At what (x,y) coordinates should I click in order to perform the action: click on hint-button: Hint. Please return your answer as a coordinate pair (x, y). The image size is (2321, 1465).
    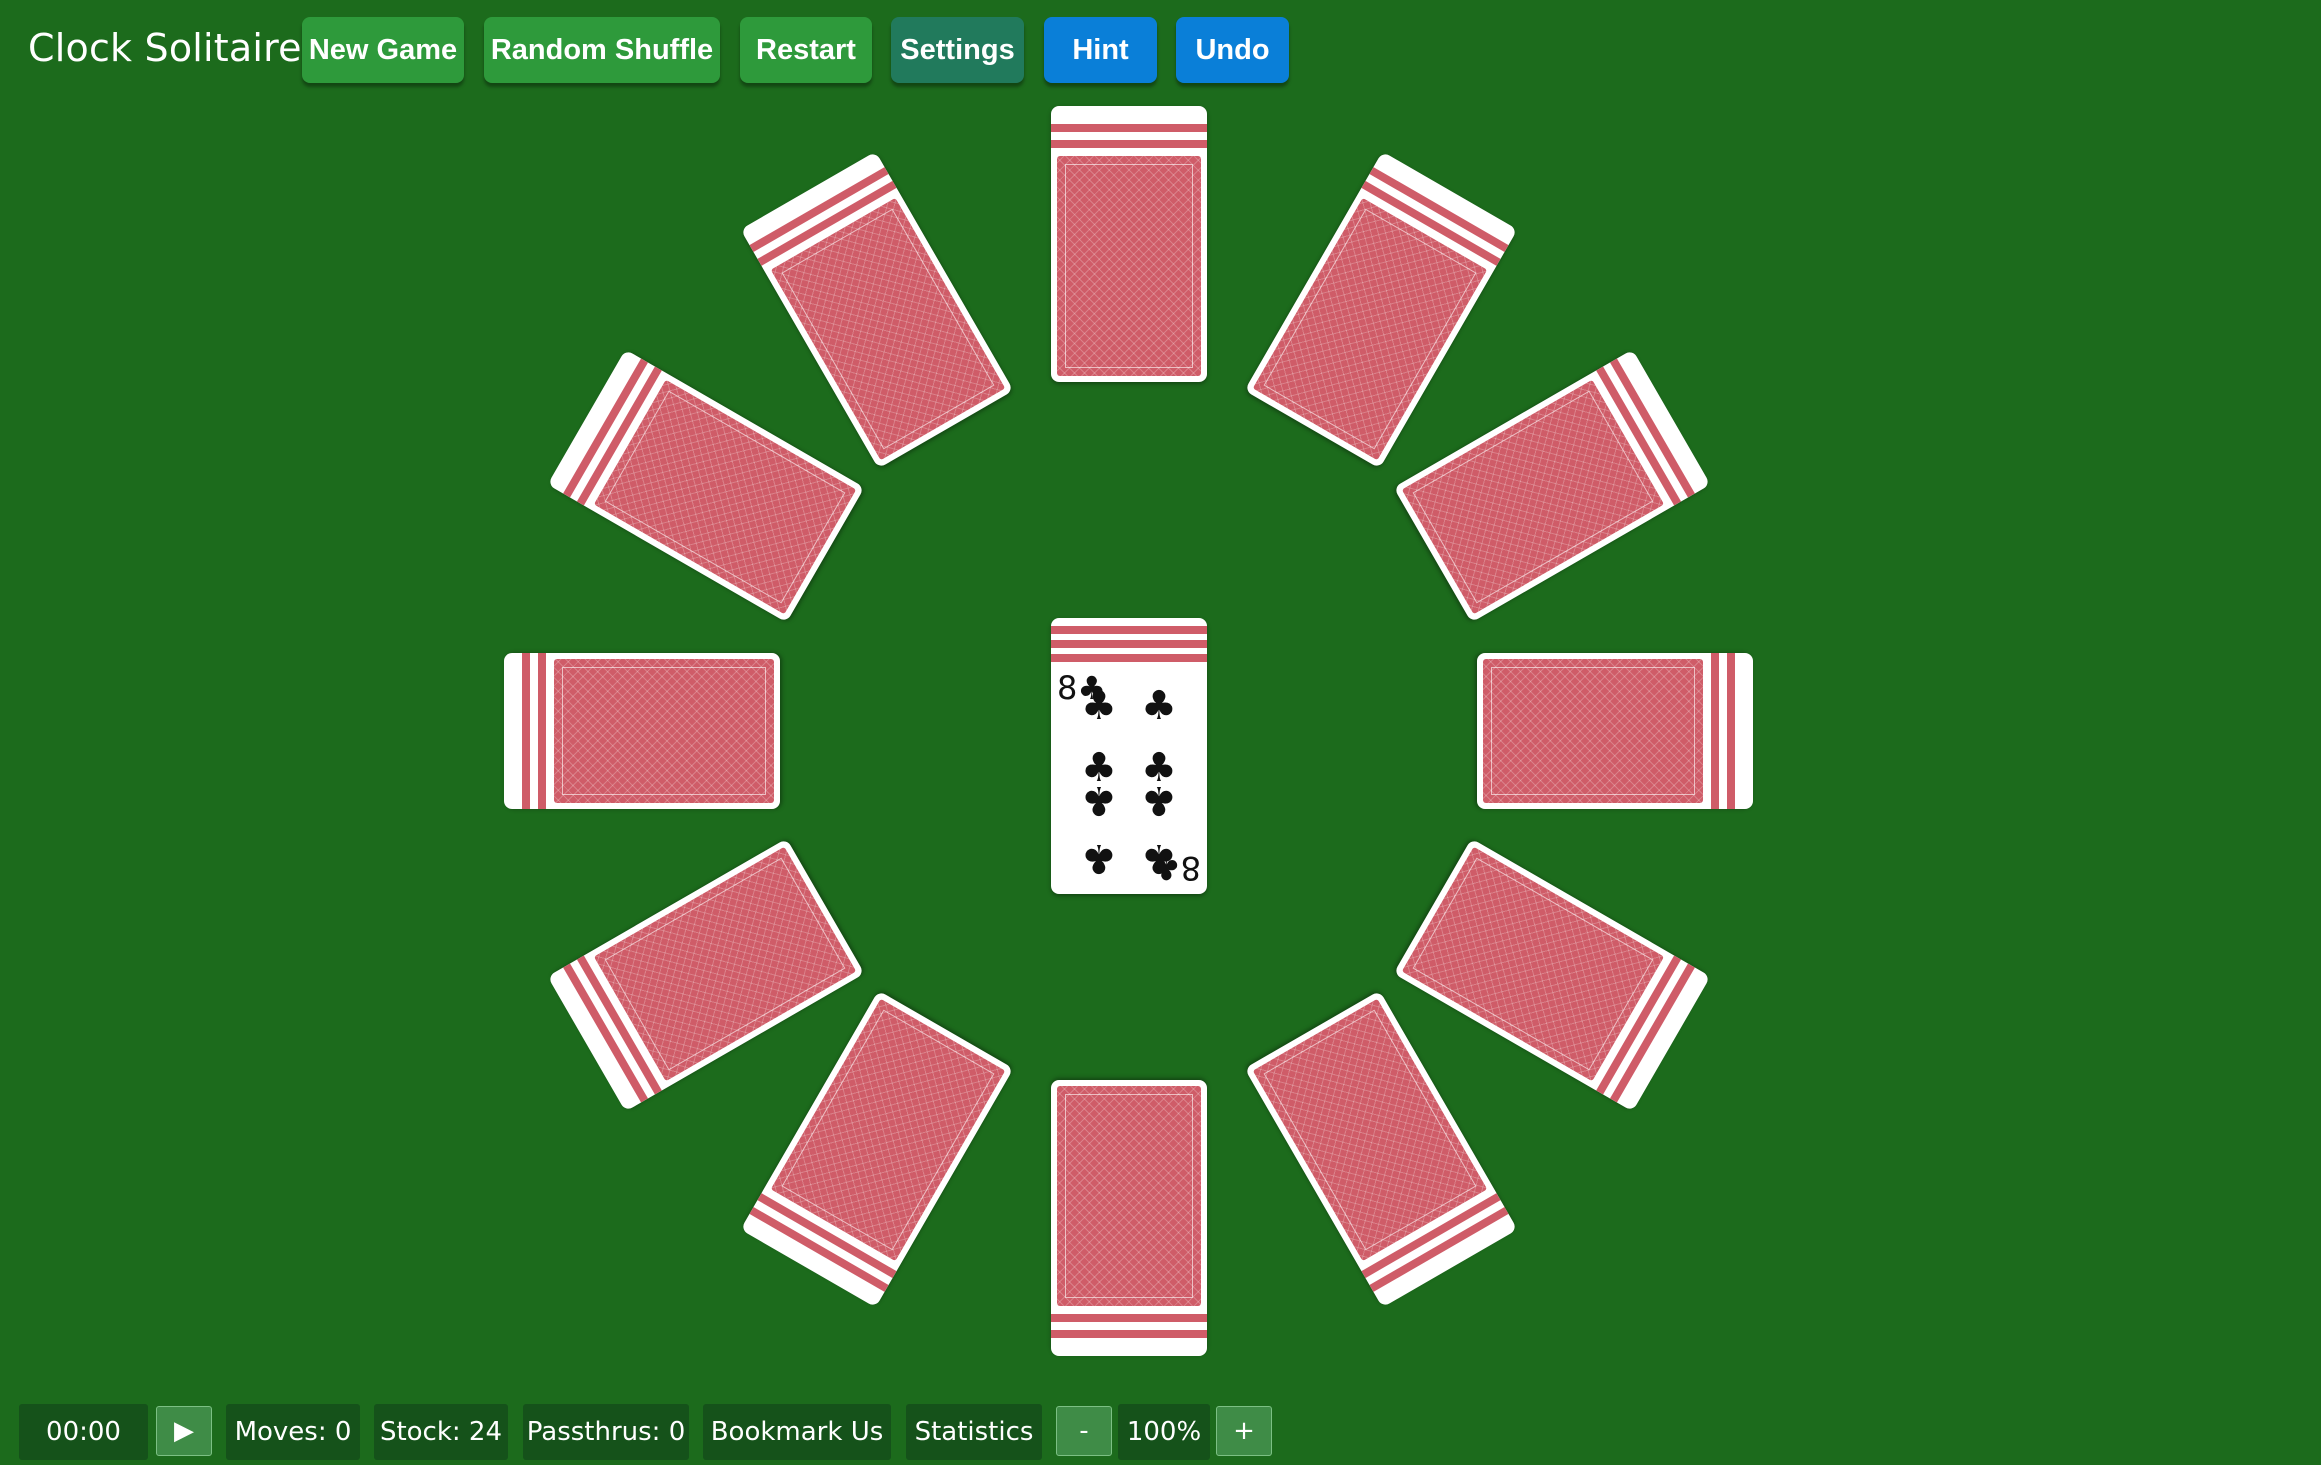
    Looking at the image, I should click on (1100, 50).